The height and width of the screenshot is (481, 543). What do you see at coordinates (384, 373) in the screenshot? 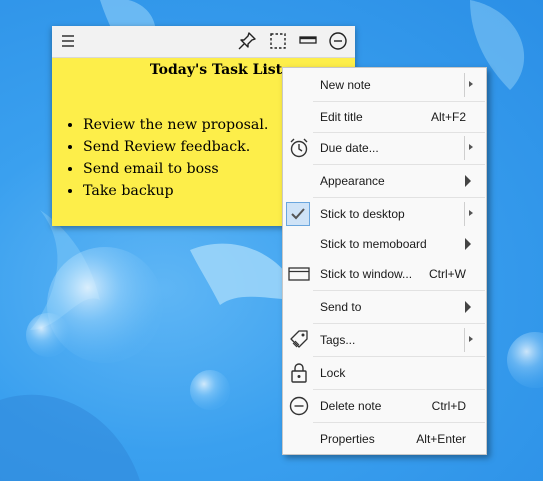
I see `menu-item-lock: Lock` at bounding box center [384, 373].